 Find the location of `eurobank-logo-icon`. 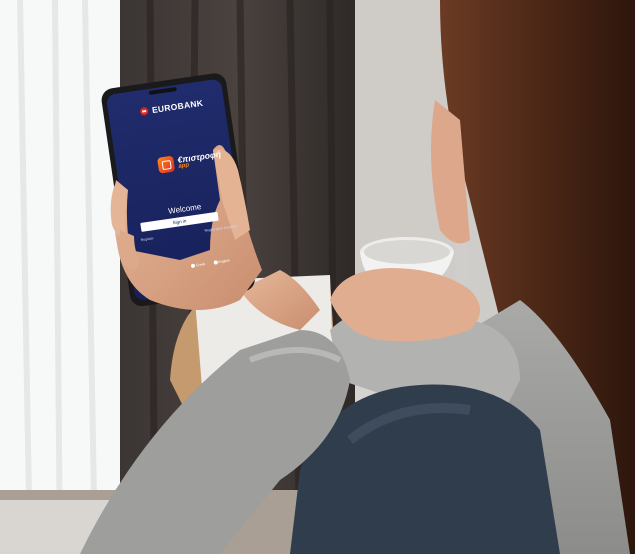

eurobank-logo-icon is located at coordinates (144, 111).